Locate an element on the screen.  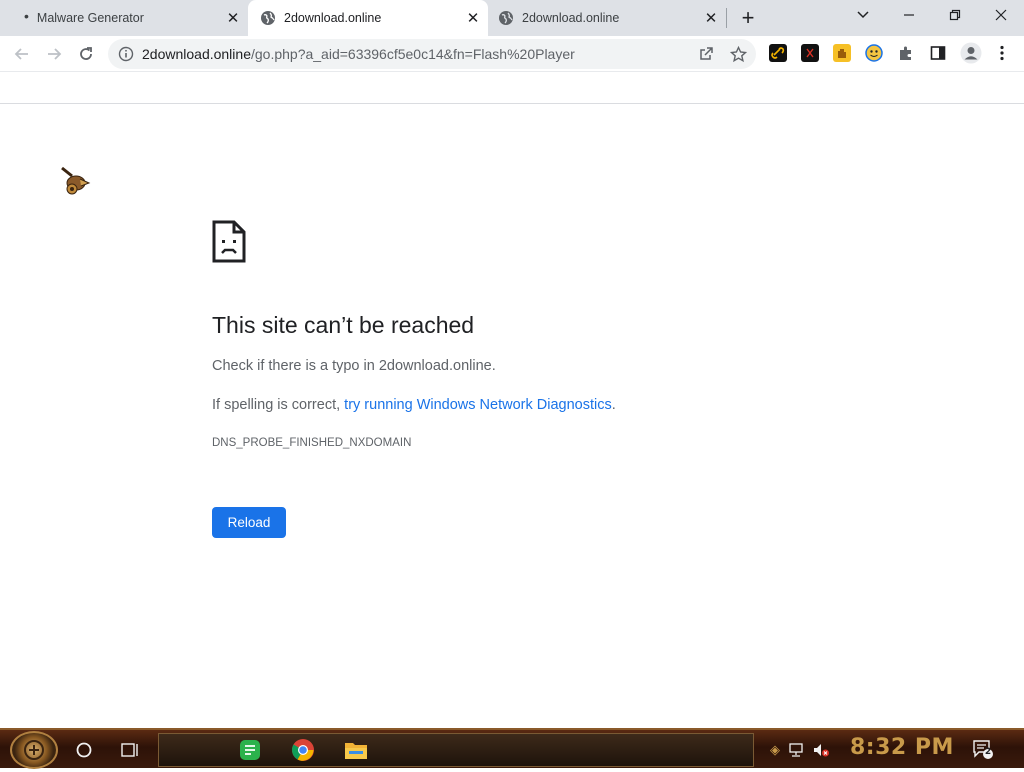
start-button is located at coordinates (34, 750).